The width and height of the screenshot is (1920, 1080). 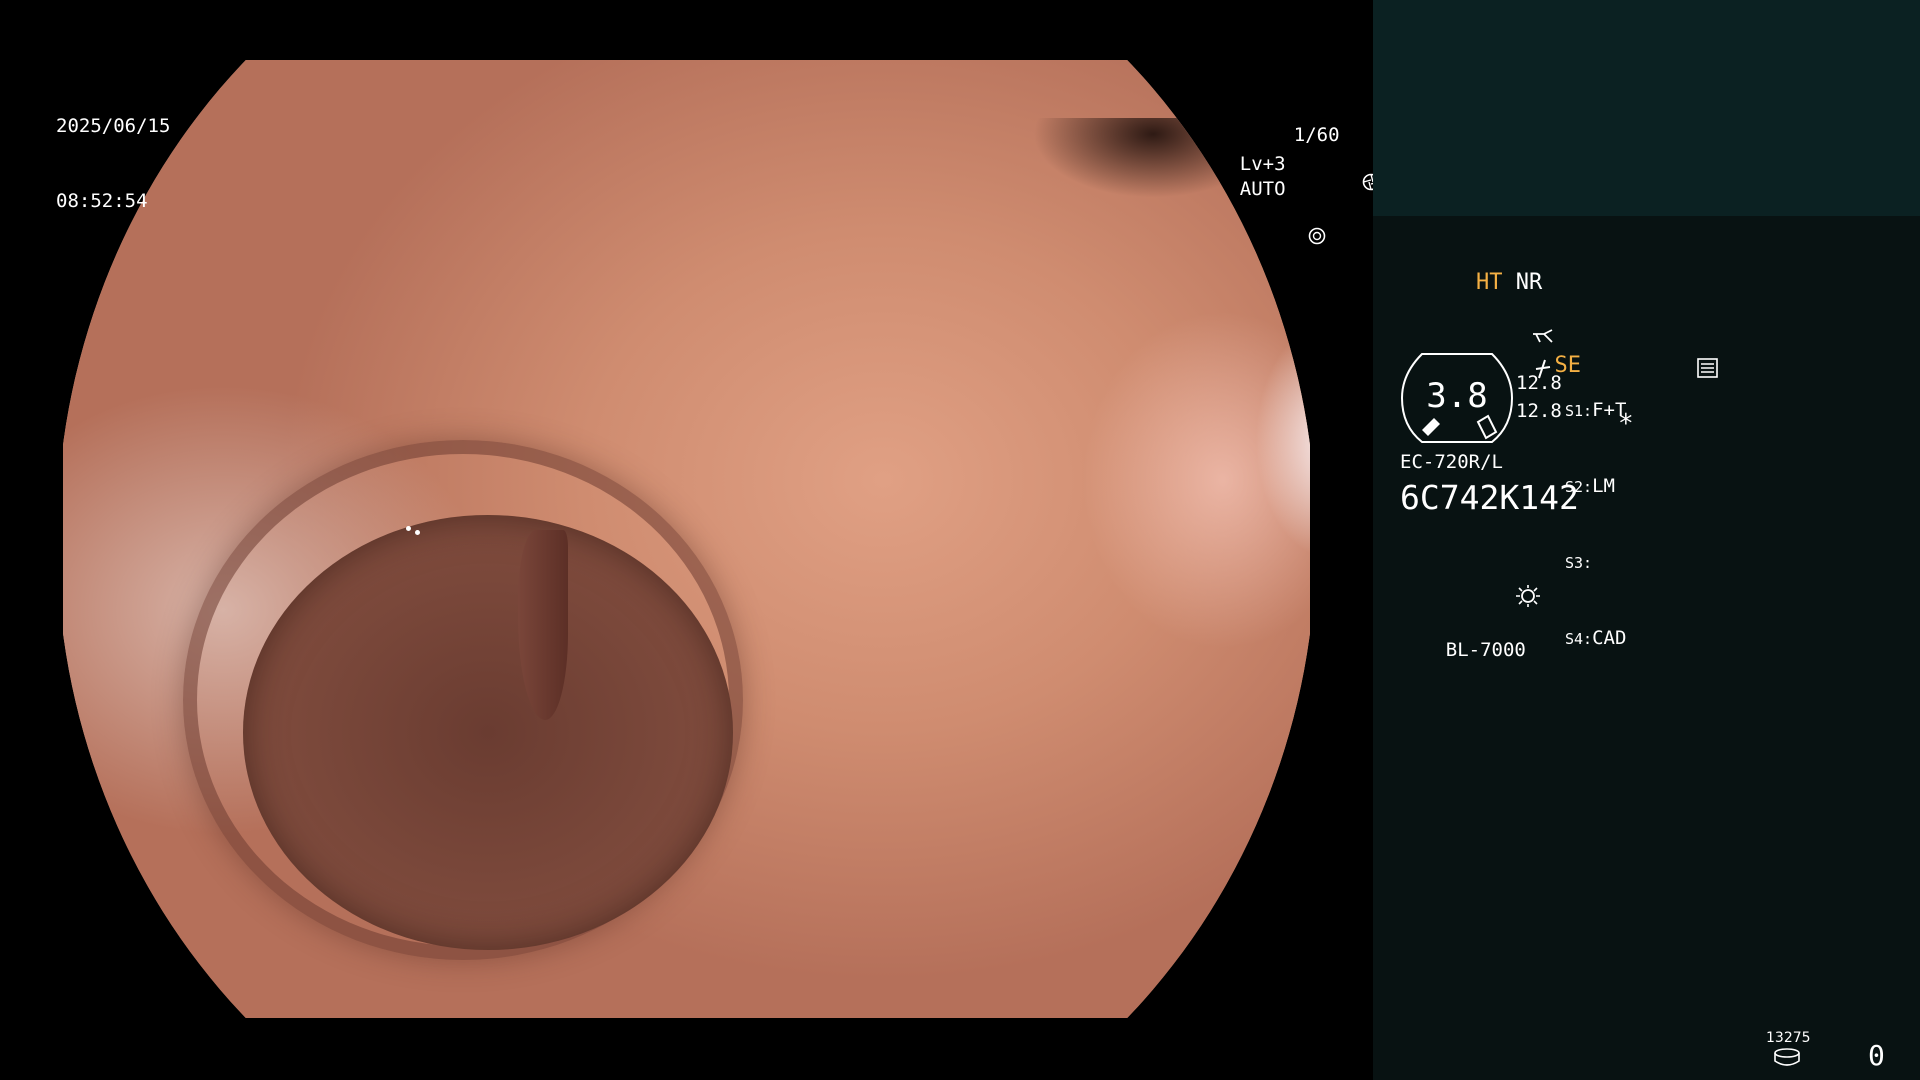 I want to click on serial-number: 6C742K142, so click(x=1489, y=497).